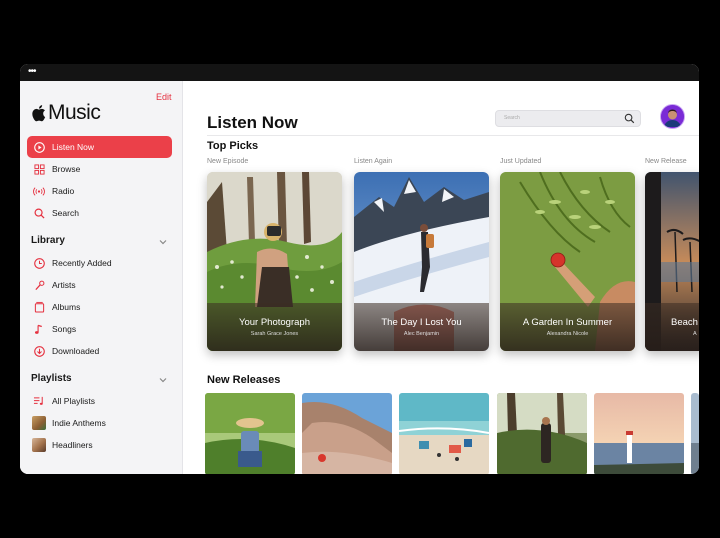 Image resolution: width=720 pixels, height=538 pixels. What do you see at coordinates (48, 240) in the screenshot?
I see `library-heading: Library` at bounding box center [48, 240].